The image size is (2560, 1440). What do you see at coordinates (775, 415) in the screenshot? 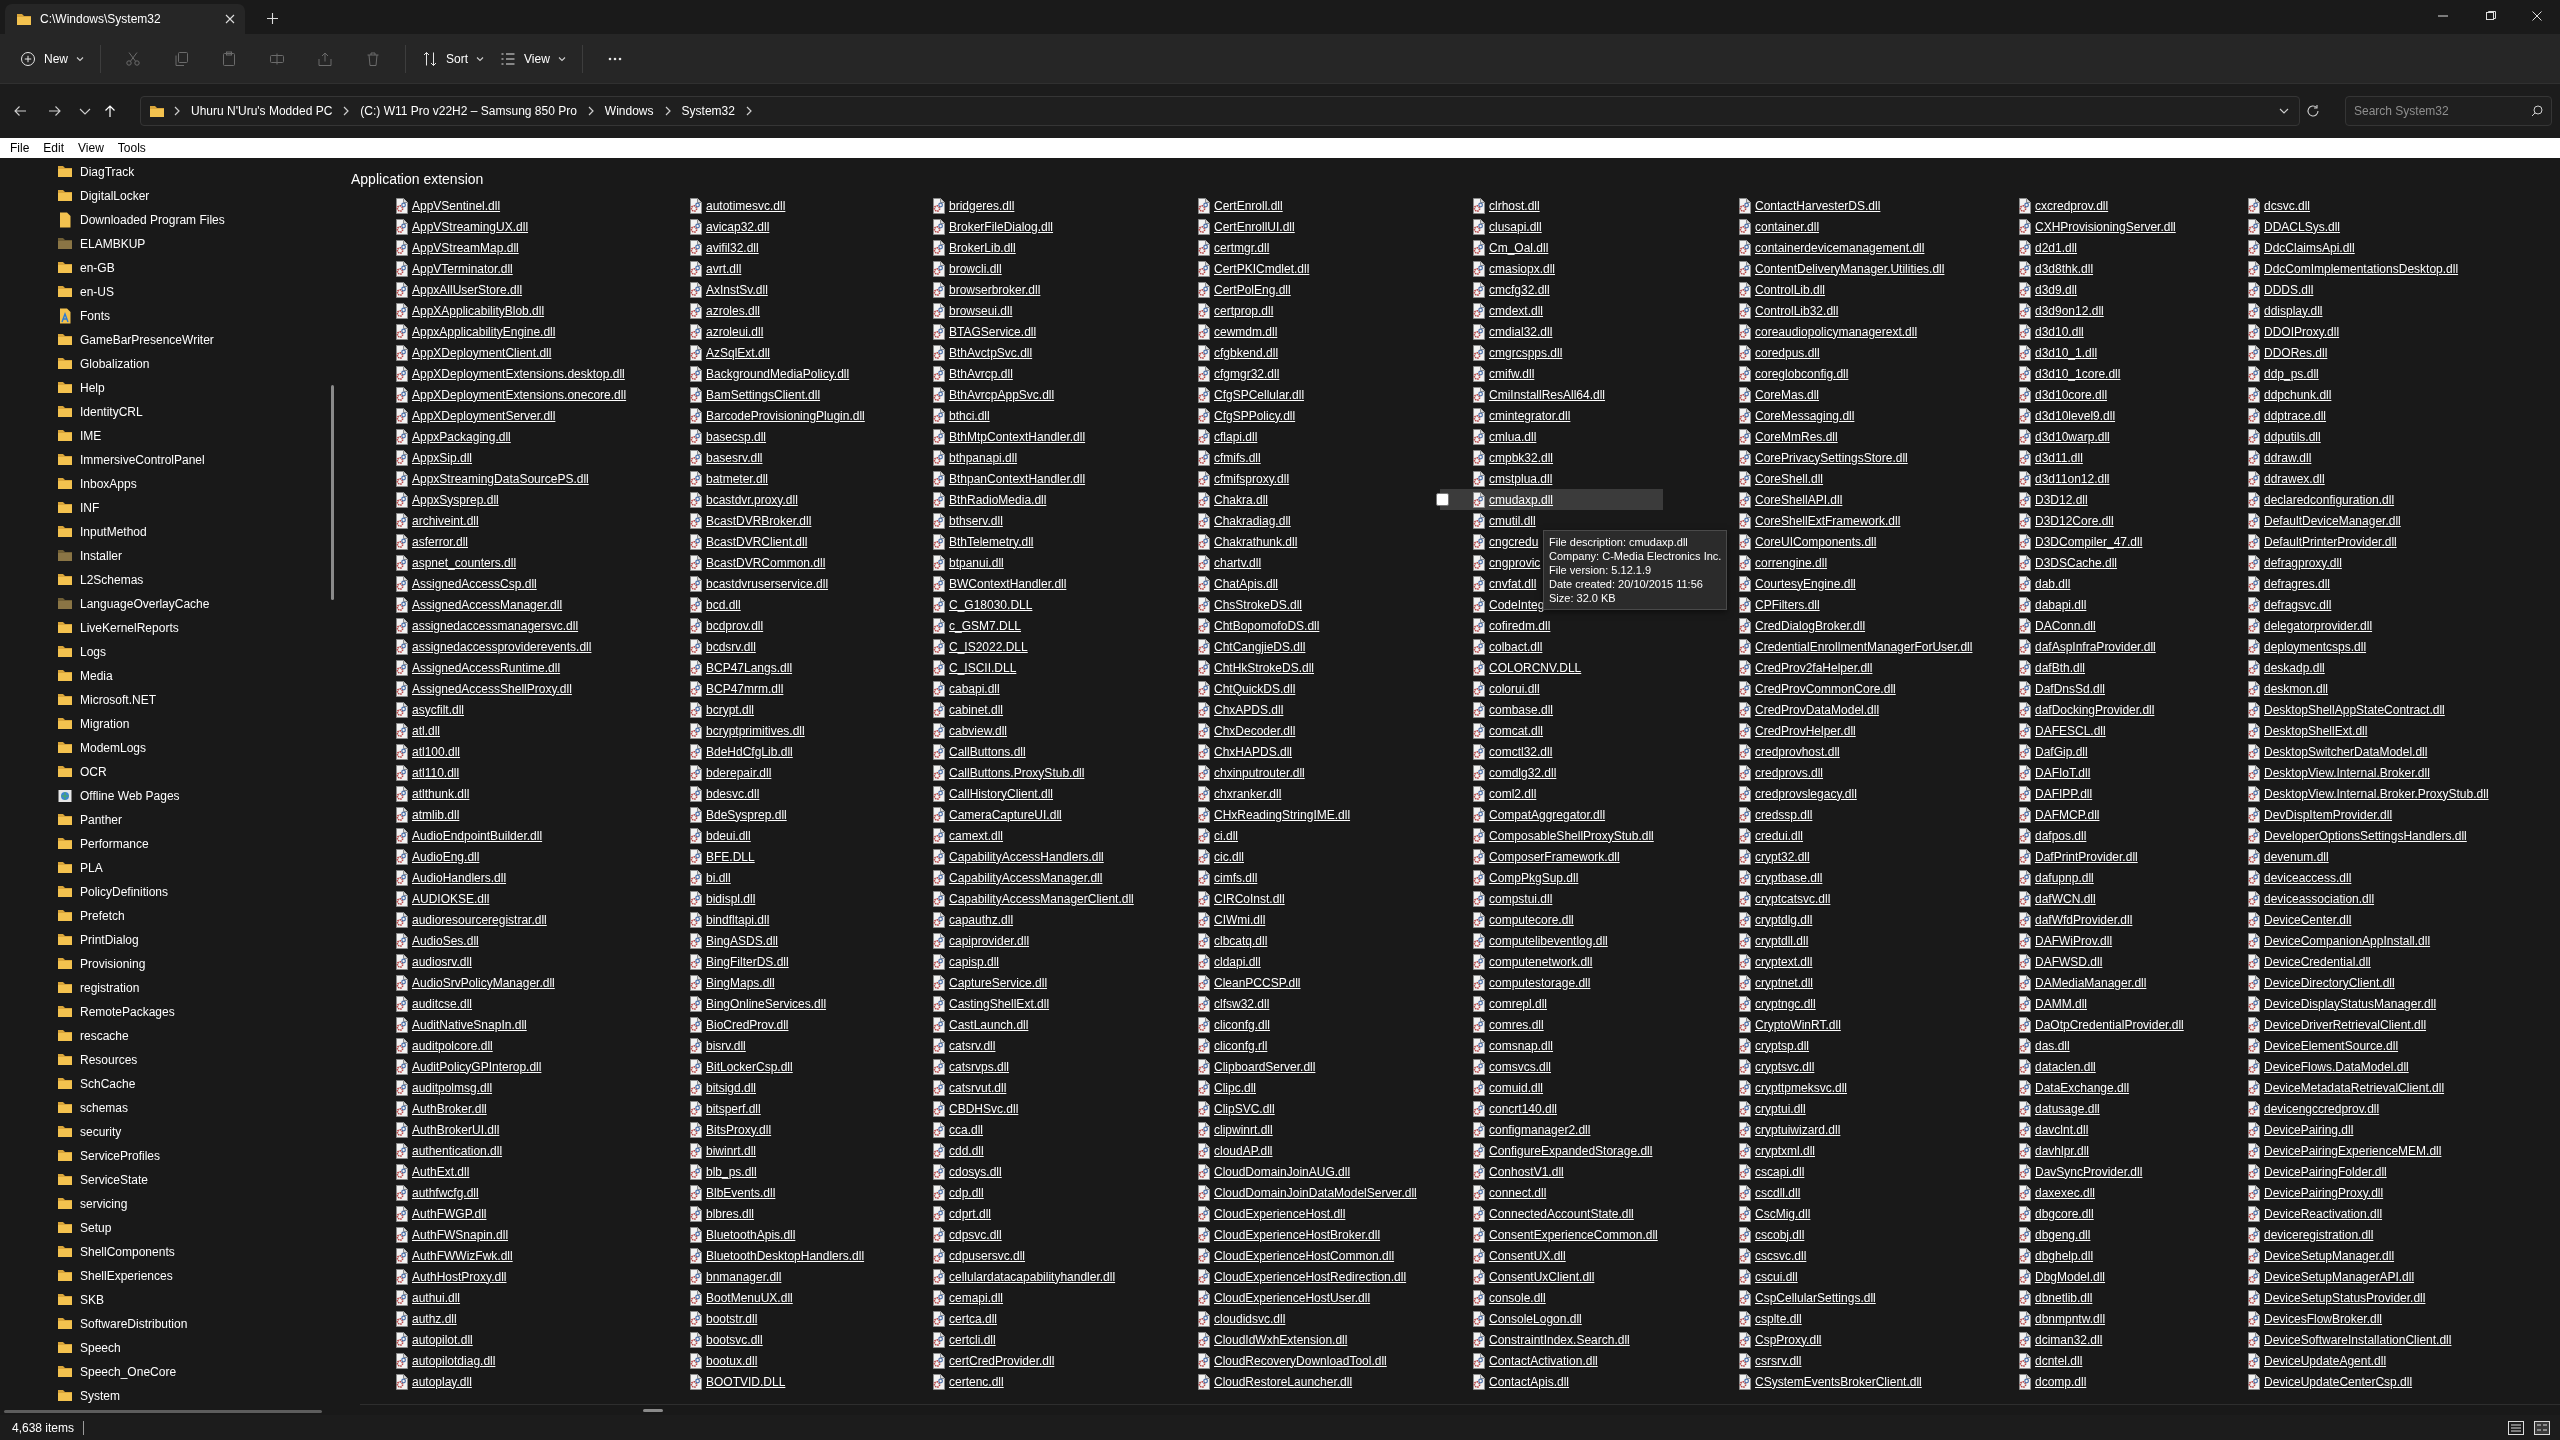
I see `dll-entry: BarcodeProvisioningPlugin.dll` at bounding box center [775, 415].